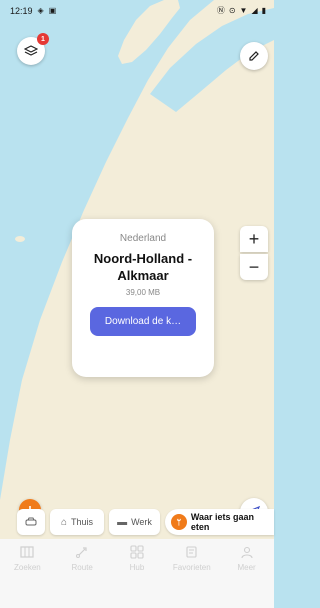 This screenshot has width=320, height=608. I want to click on home-chip: ⌂ Thuis, so click(77, 522).